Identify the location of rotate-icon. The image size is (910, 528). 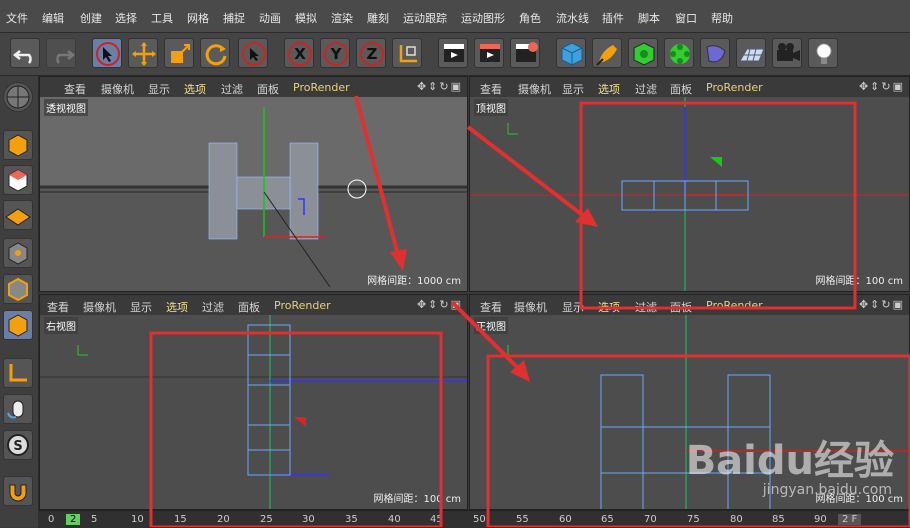
(215, 53).